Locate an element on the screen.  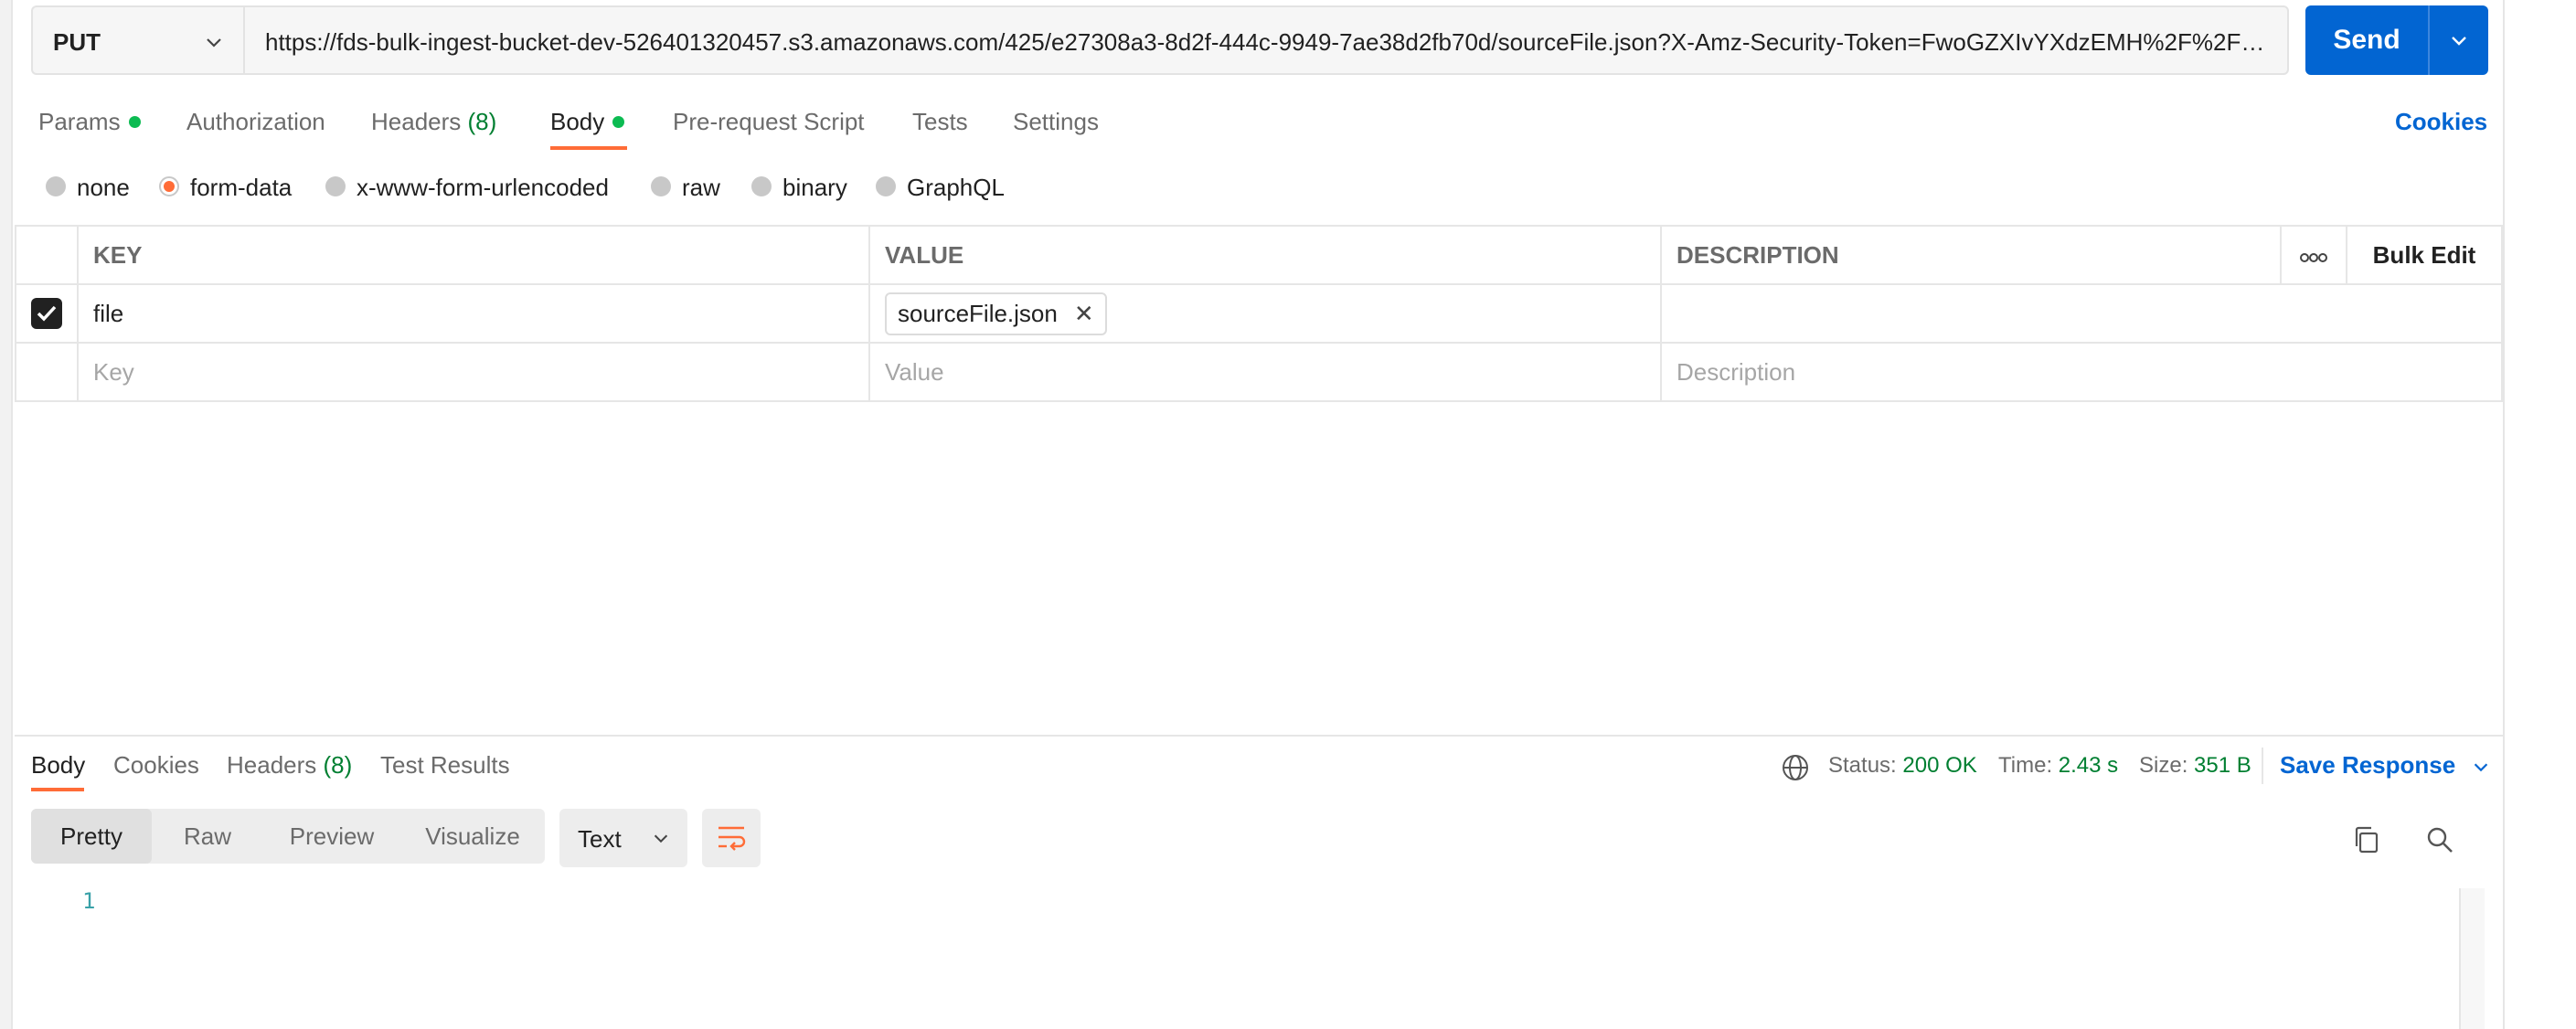
response-time: Time: 2.43 s is located at coordinates (2058, 766).